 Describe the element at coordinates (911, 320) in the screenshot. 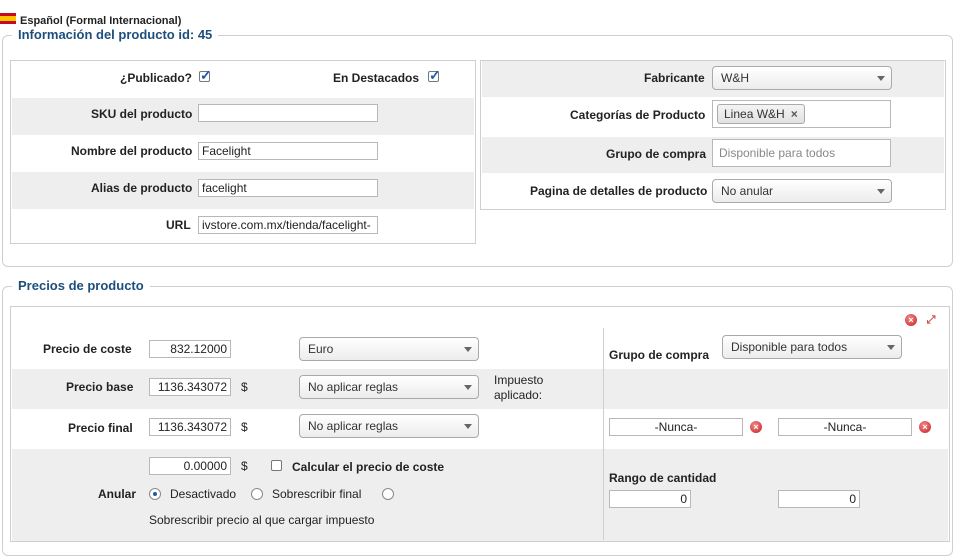

I see `remove-price-icon: ×` at that location.